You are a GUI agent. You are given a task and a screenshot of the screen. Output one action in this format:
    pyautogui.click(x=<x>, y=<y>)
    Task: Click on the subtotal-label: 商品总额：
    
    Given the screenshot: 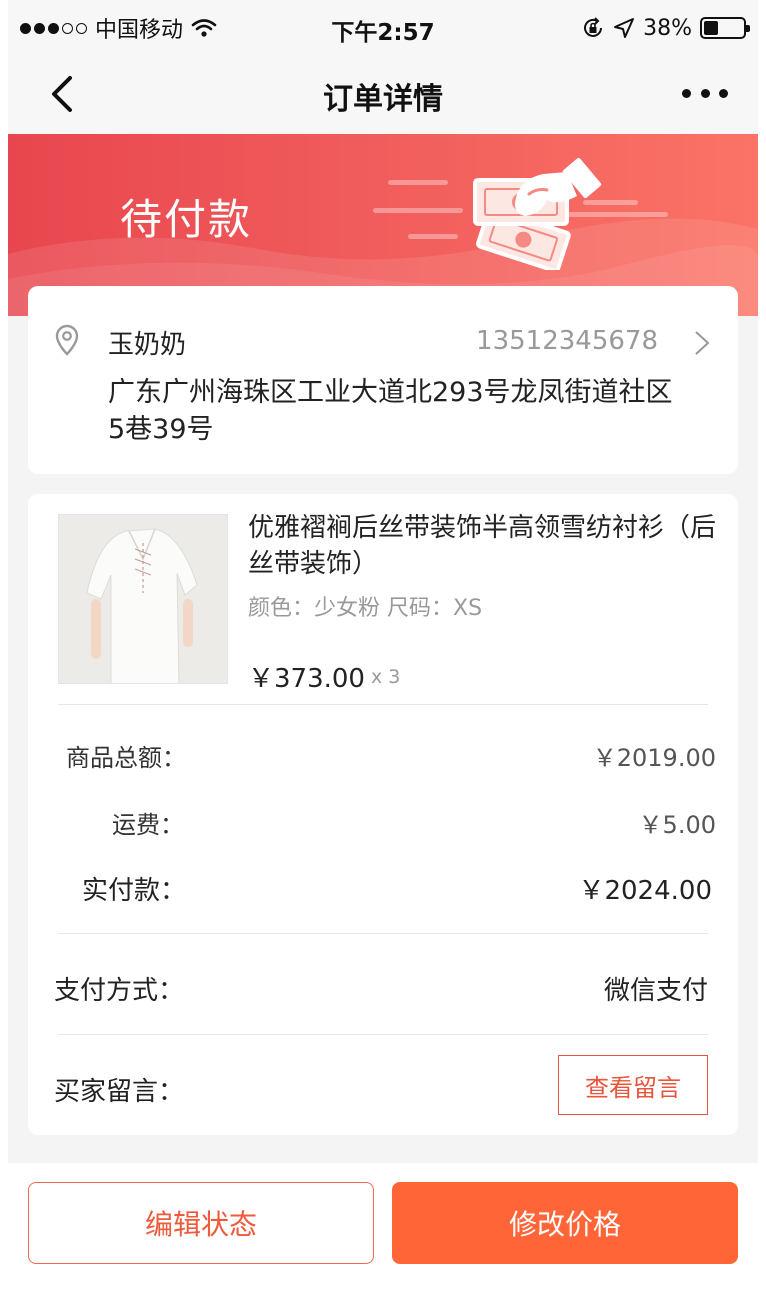 What is the action you would take?
    pyautogui.click(x=126, y=758)
    